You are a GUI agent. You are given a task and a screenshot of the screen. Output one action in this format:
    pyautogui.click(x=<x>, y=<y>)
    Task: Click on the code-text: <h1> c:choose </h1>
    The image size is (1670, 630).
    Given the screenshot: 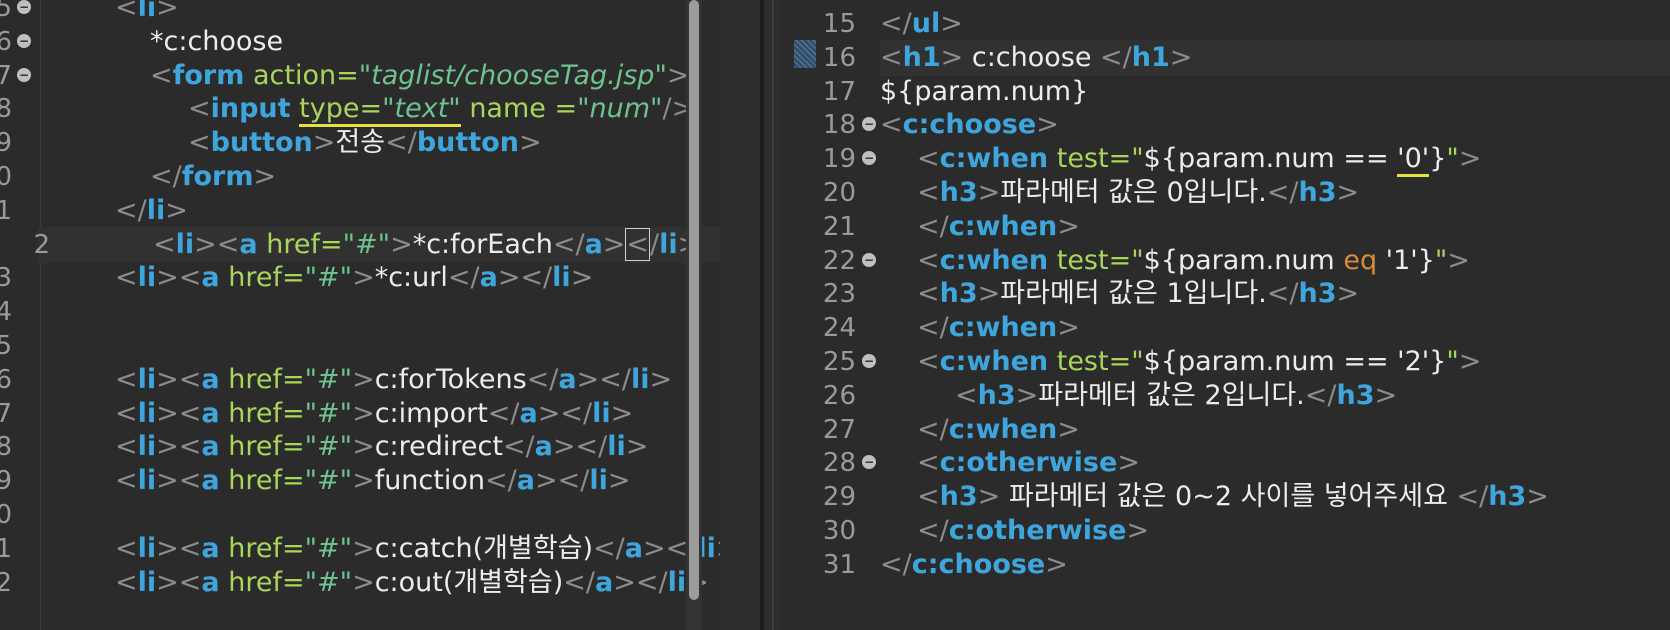 What is the action you would take?
    pyautogui.click(x=1036, y=57)
    